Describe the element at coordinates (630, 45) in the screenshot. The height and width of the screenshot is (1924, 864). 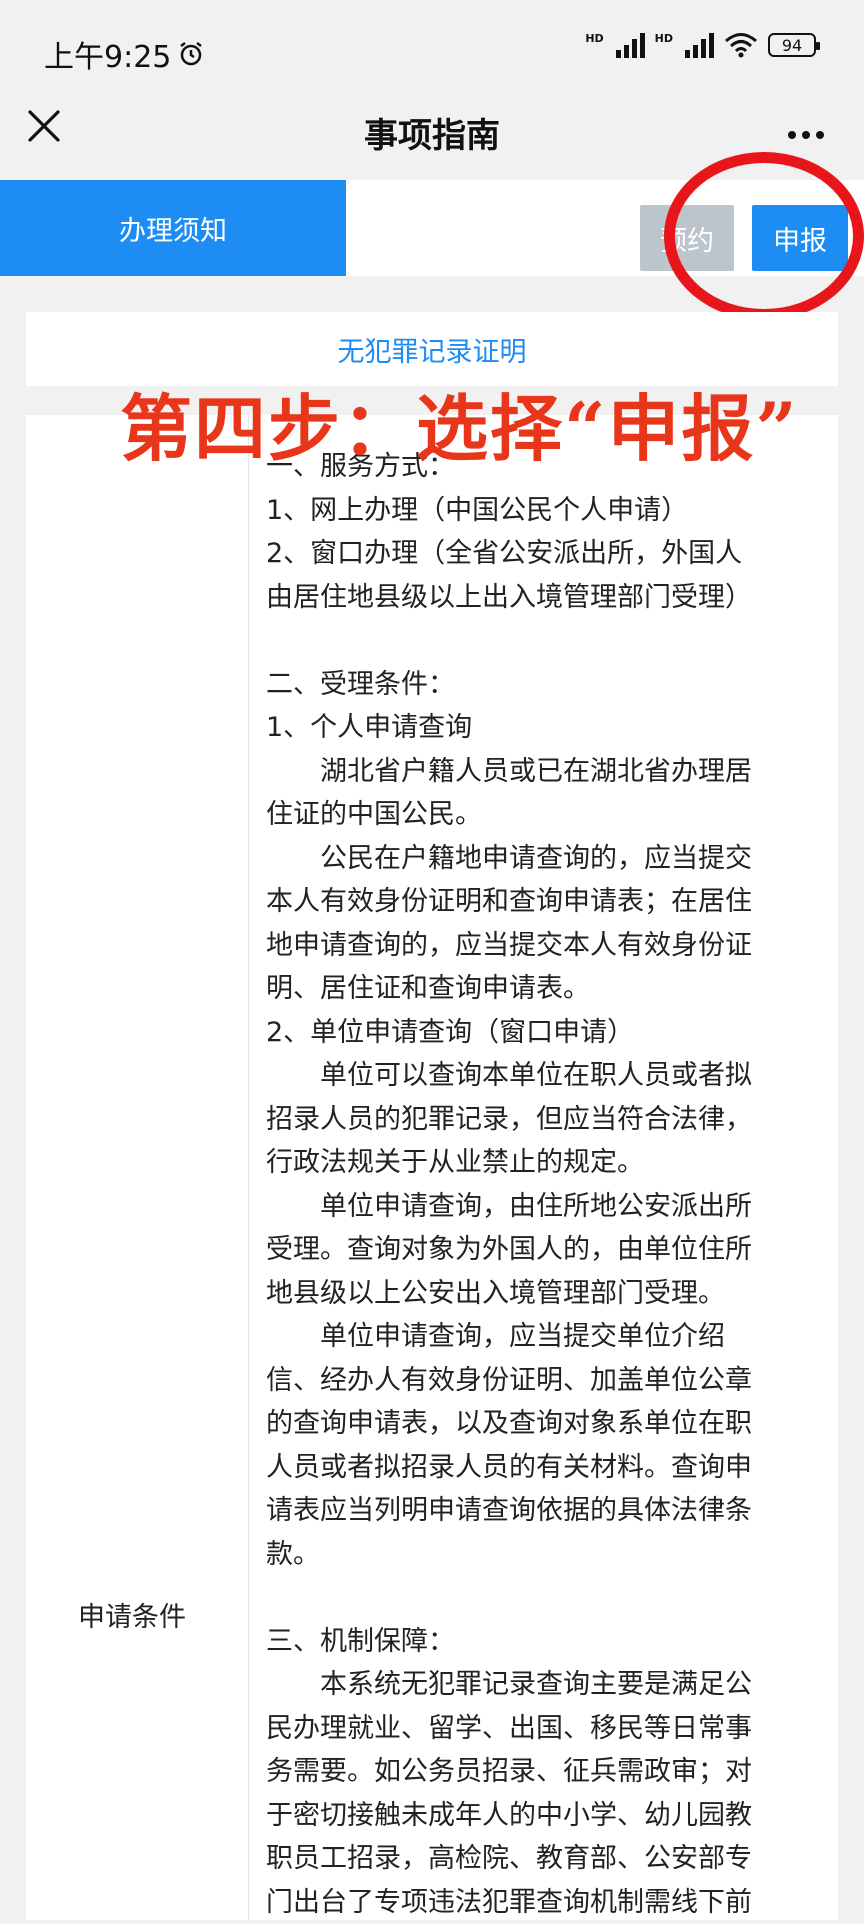
I see `signal-icon` at that location.